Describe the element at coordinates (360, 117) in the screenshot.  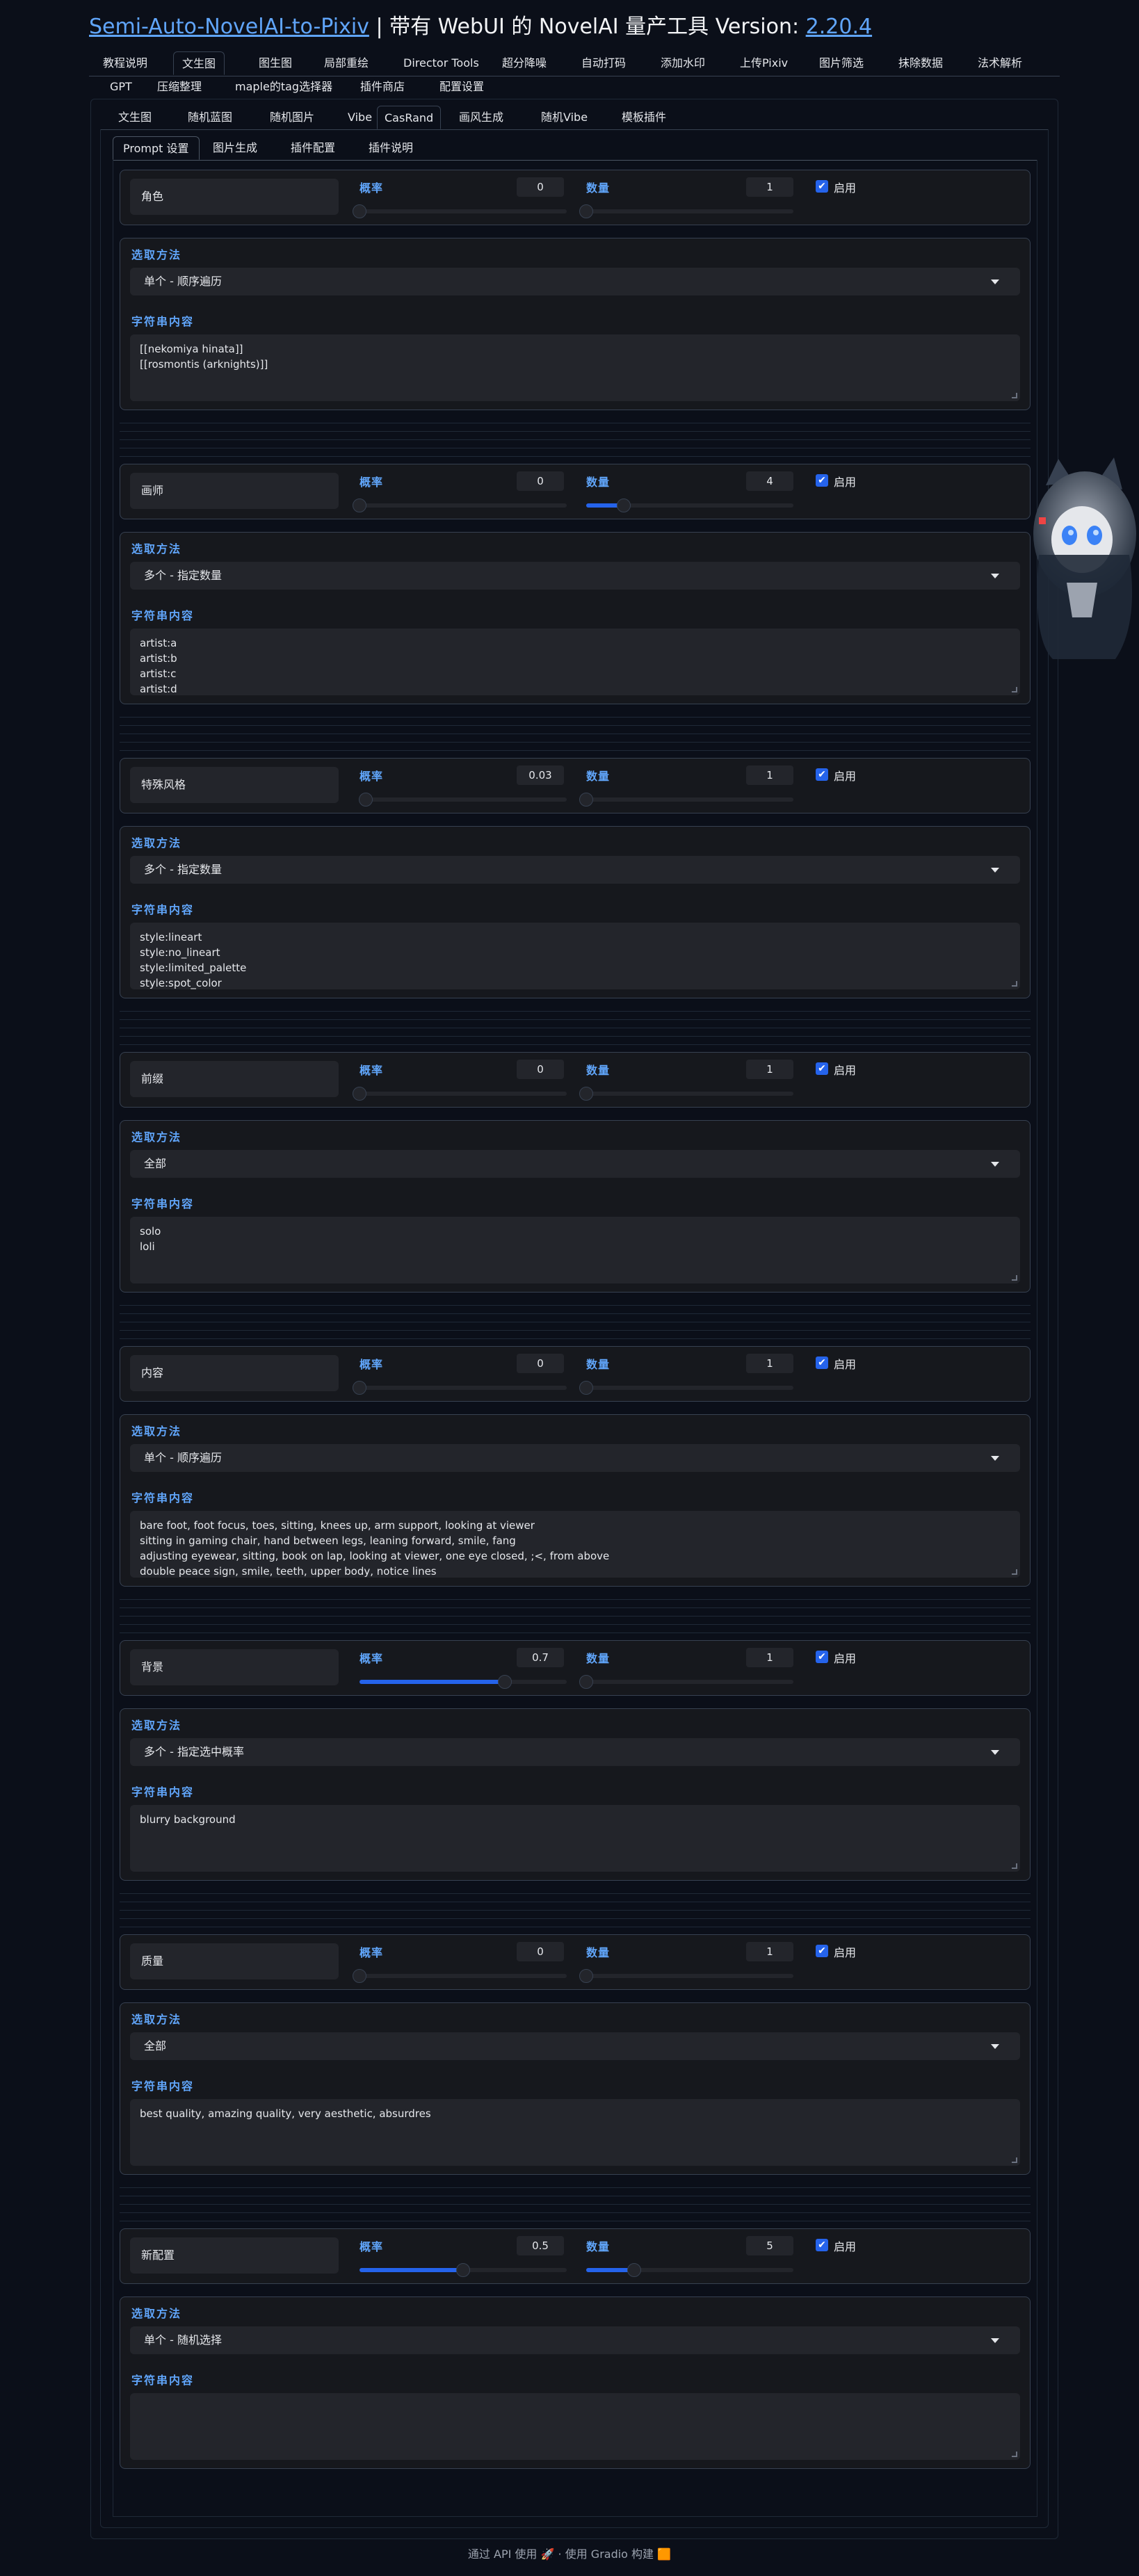
I see `subtab-vibe: Vibe` at that location.